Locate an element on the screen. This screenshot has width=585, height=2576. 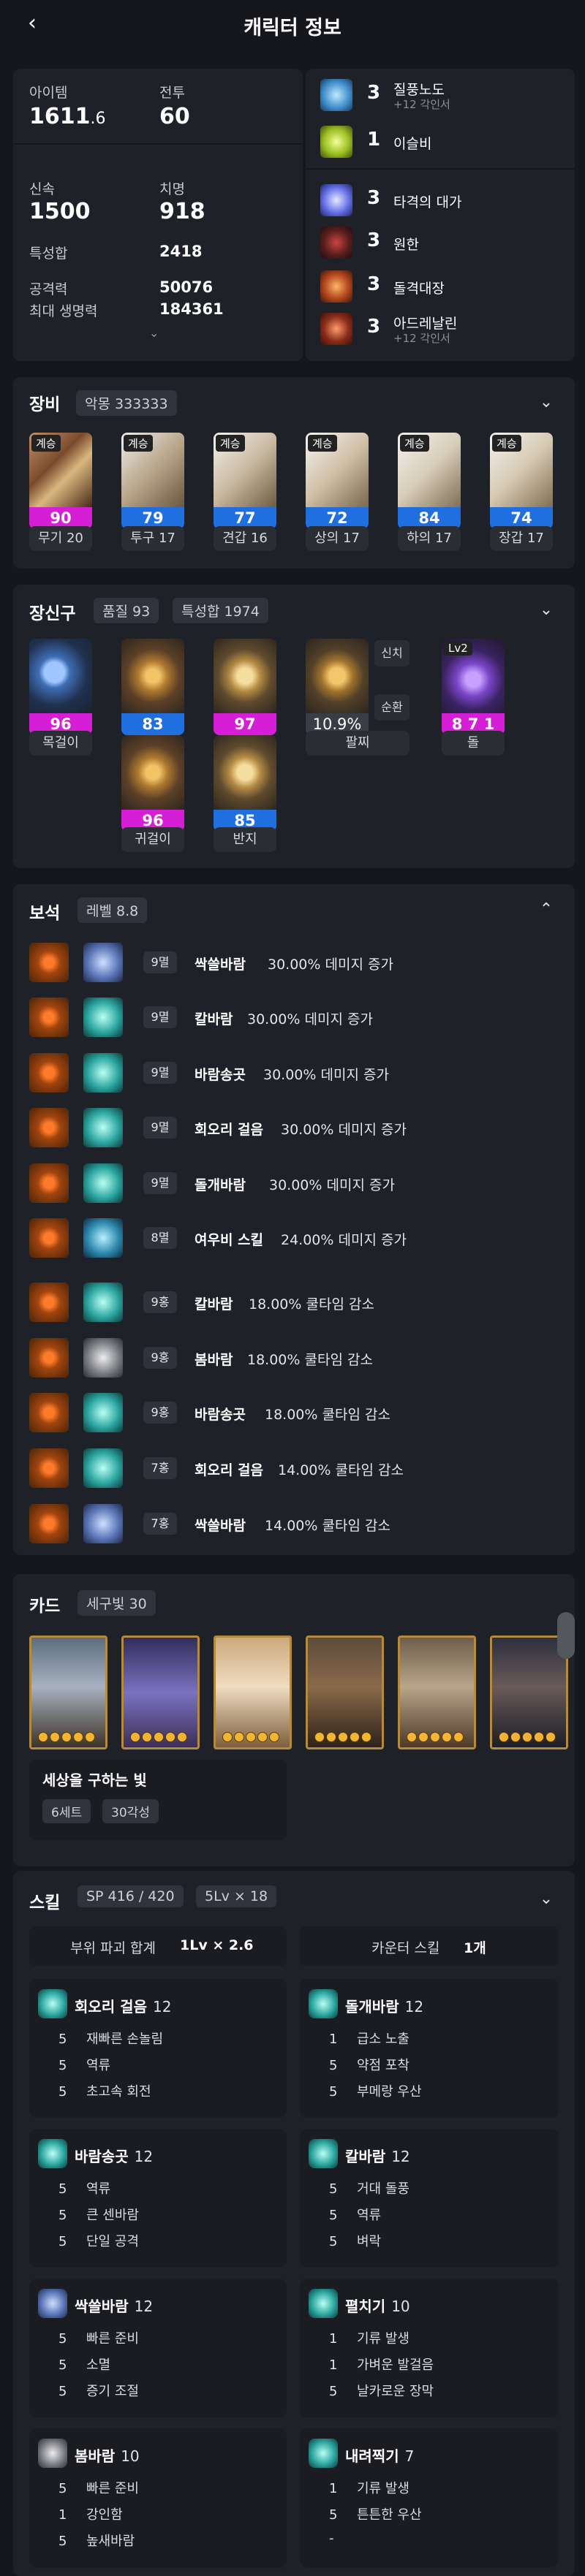
engraving-name: 질풍노도 is located at coordinates (419, 90).